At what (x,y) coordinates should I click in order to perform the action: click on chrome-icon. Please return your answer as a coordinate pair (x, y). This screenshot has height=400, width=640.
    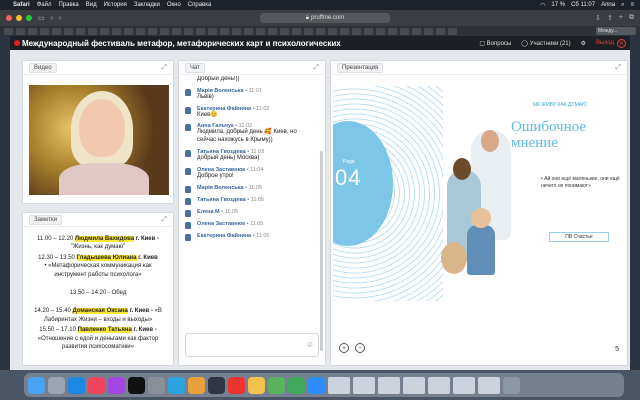
    Looking at the image, I should click on (196, 385).